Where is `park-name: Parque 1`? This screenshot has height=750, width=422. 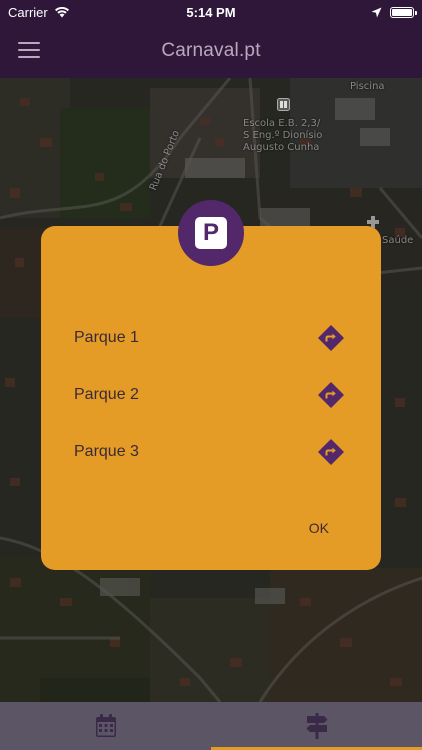 park-name: Parque 1 is located at coordinates (106, 337).